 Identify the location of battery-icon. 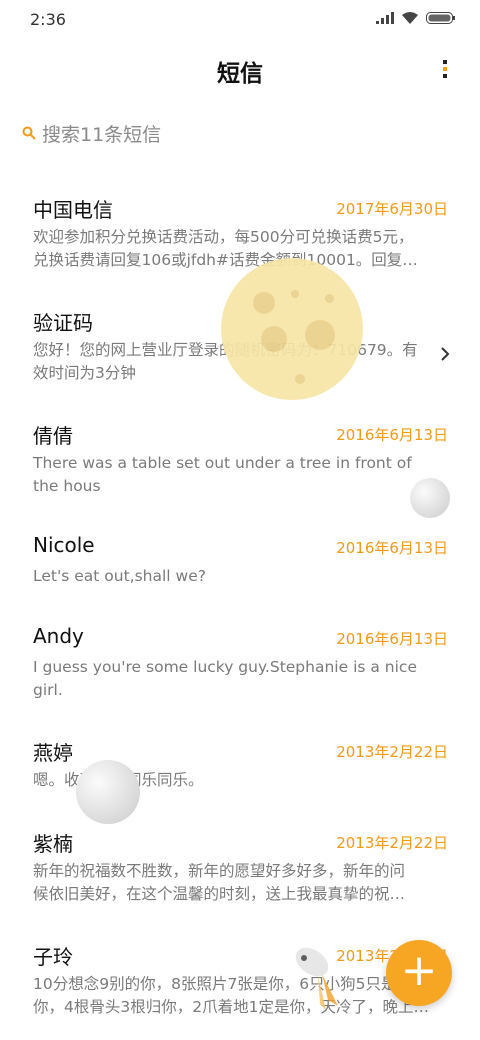
(440, 18).